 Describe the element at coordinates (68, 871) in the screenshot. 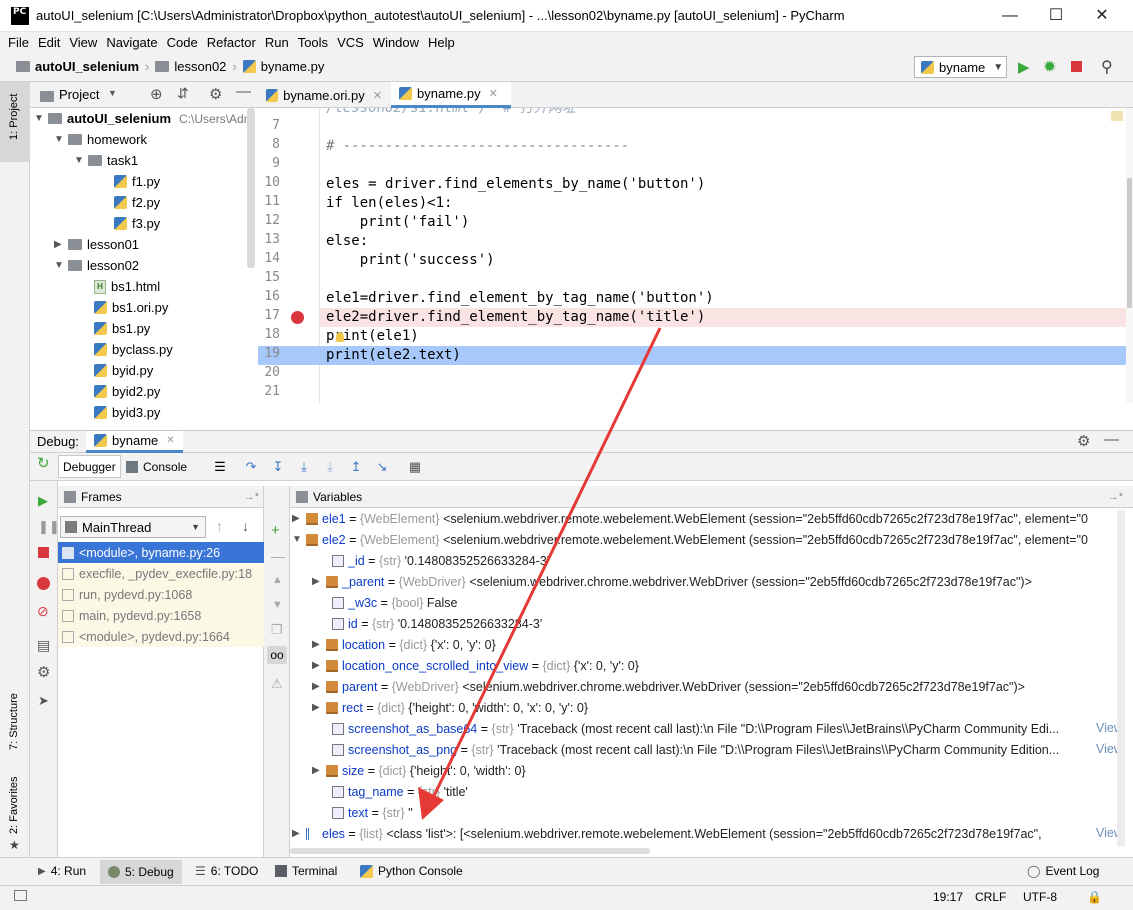

I see `tool-tab-label: 4: Run` at that location.